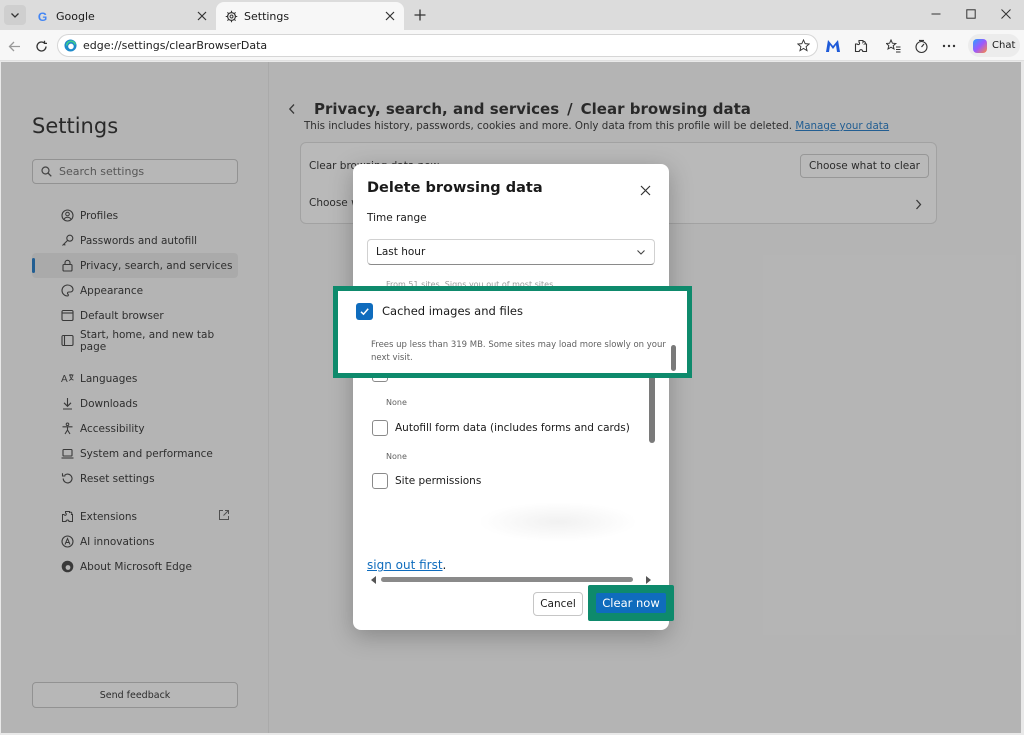 The height and width of the screenshot is (735, 1024). What do you see at coordinates (949, 46) in the screenshot?
I see `more-options-icon` at bounding box center [949, 46].